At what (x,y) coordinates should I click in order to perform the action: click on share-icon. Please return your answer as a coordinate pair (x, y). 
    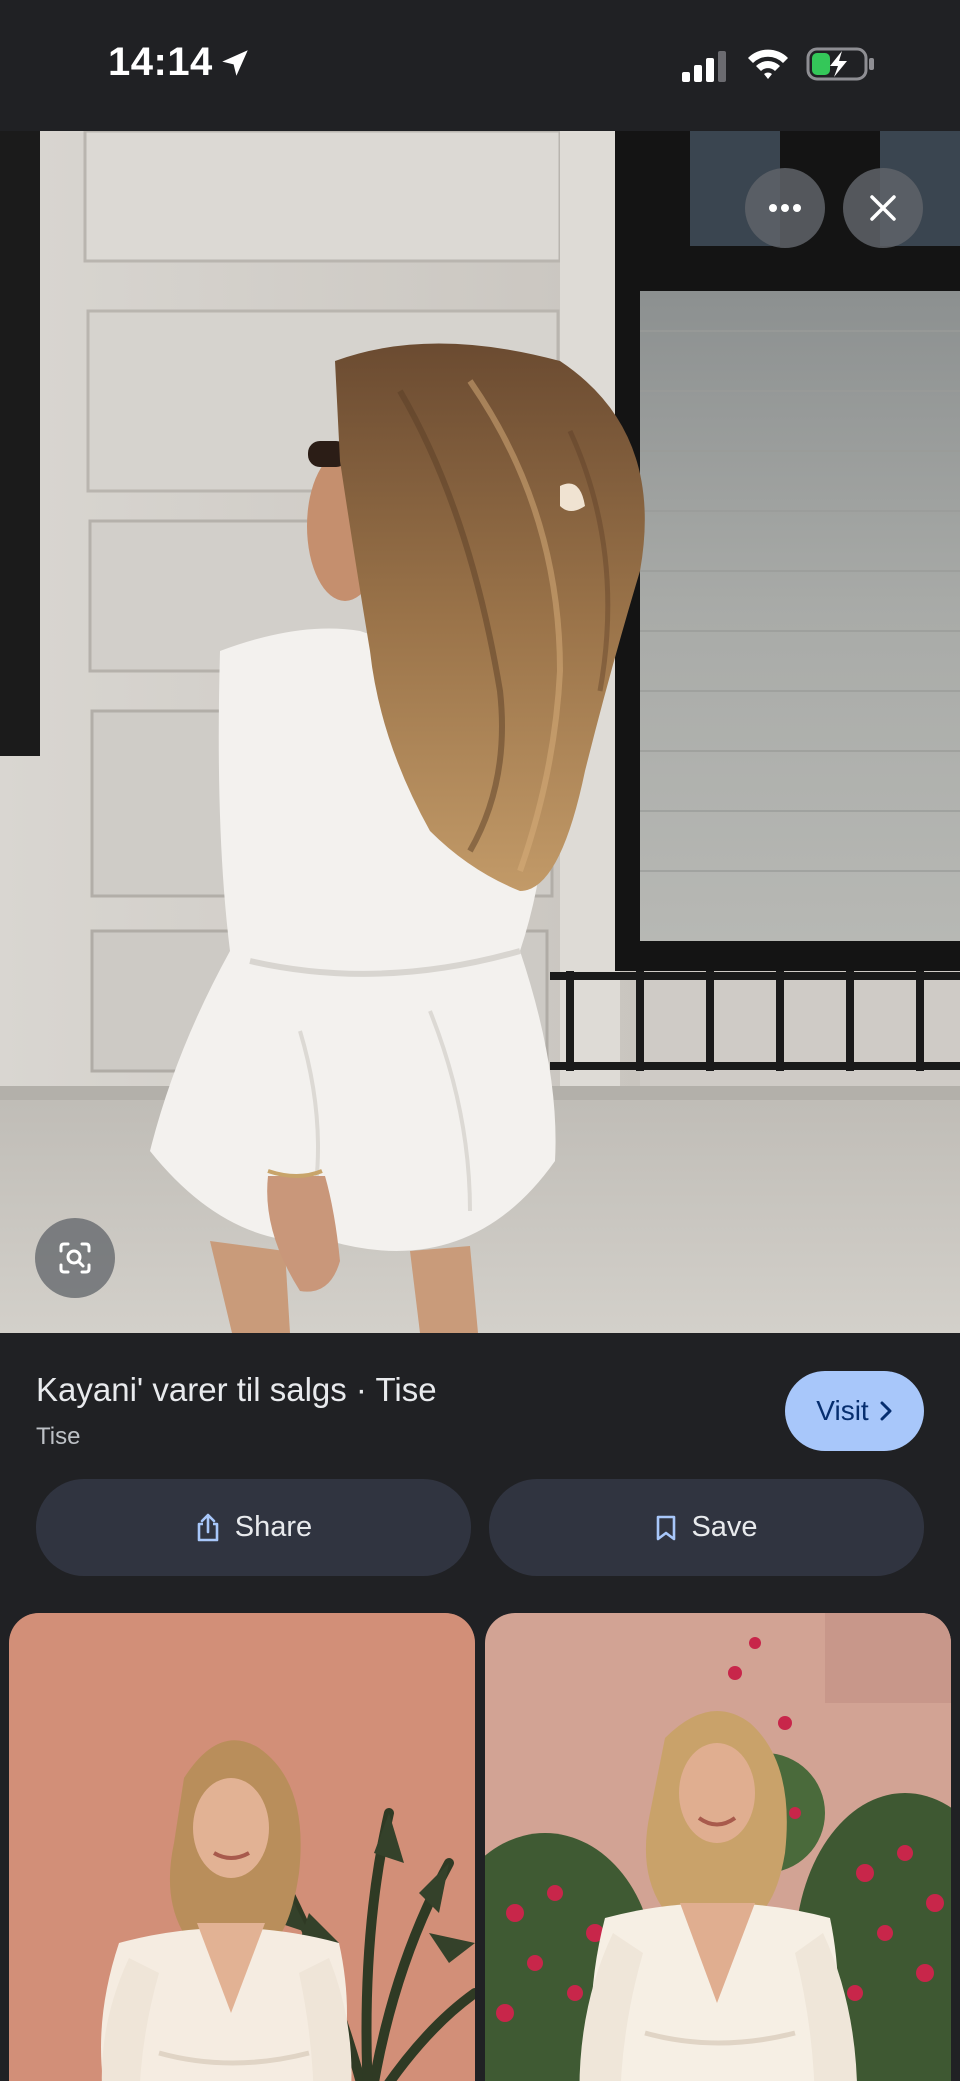
    Looking at the image, I should click on (208, 1527).